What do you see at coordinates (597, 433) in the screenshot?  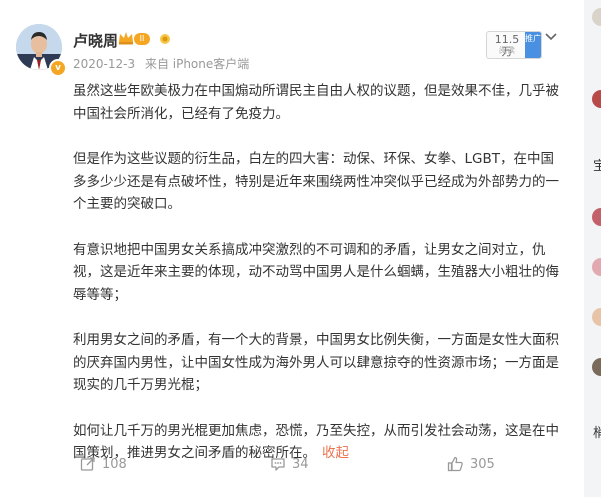 I see `sidebar-text: 梢` at bounding box center [597, 433].